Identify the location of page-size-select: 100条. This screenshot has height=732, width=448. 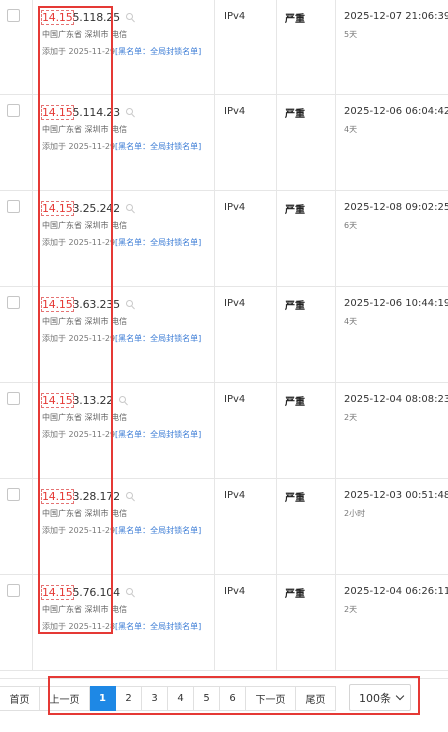
(380, 697).